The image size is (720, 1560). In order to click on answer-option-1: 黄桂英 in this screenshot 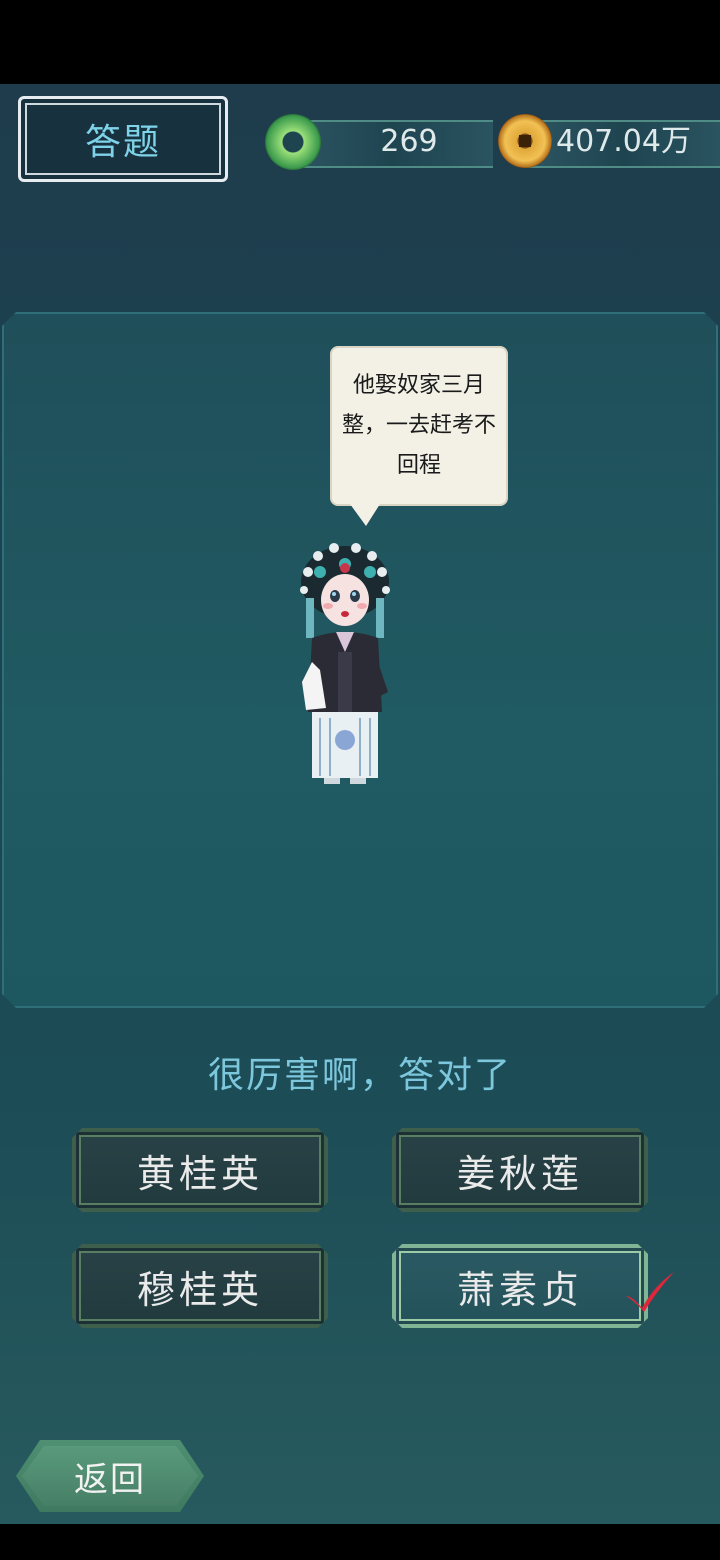, I will do `click(200, 1170)`.